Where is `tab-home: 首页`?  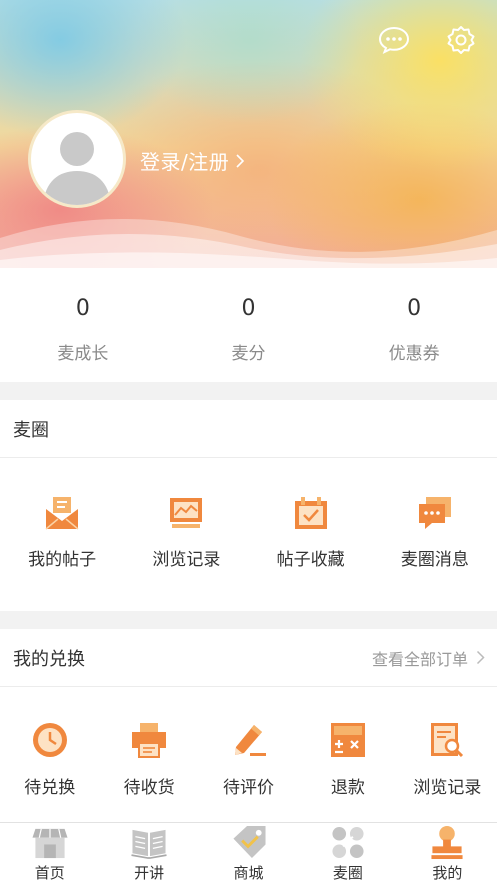 tab-home: 首页 is located at coordinates (49, 853).